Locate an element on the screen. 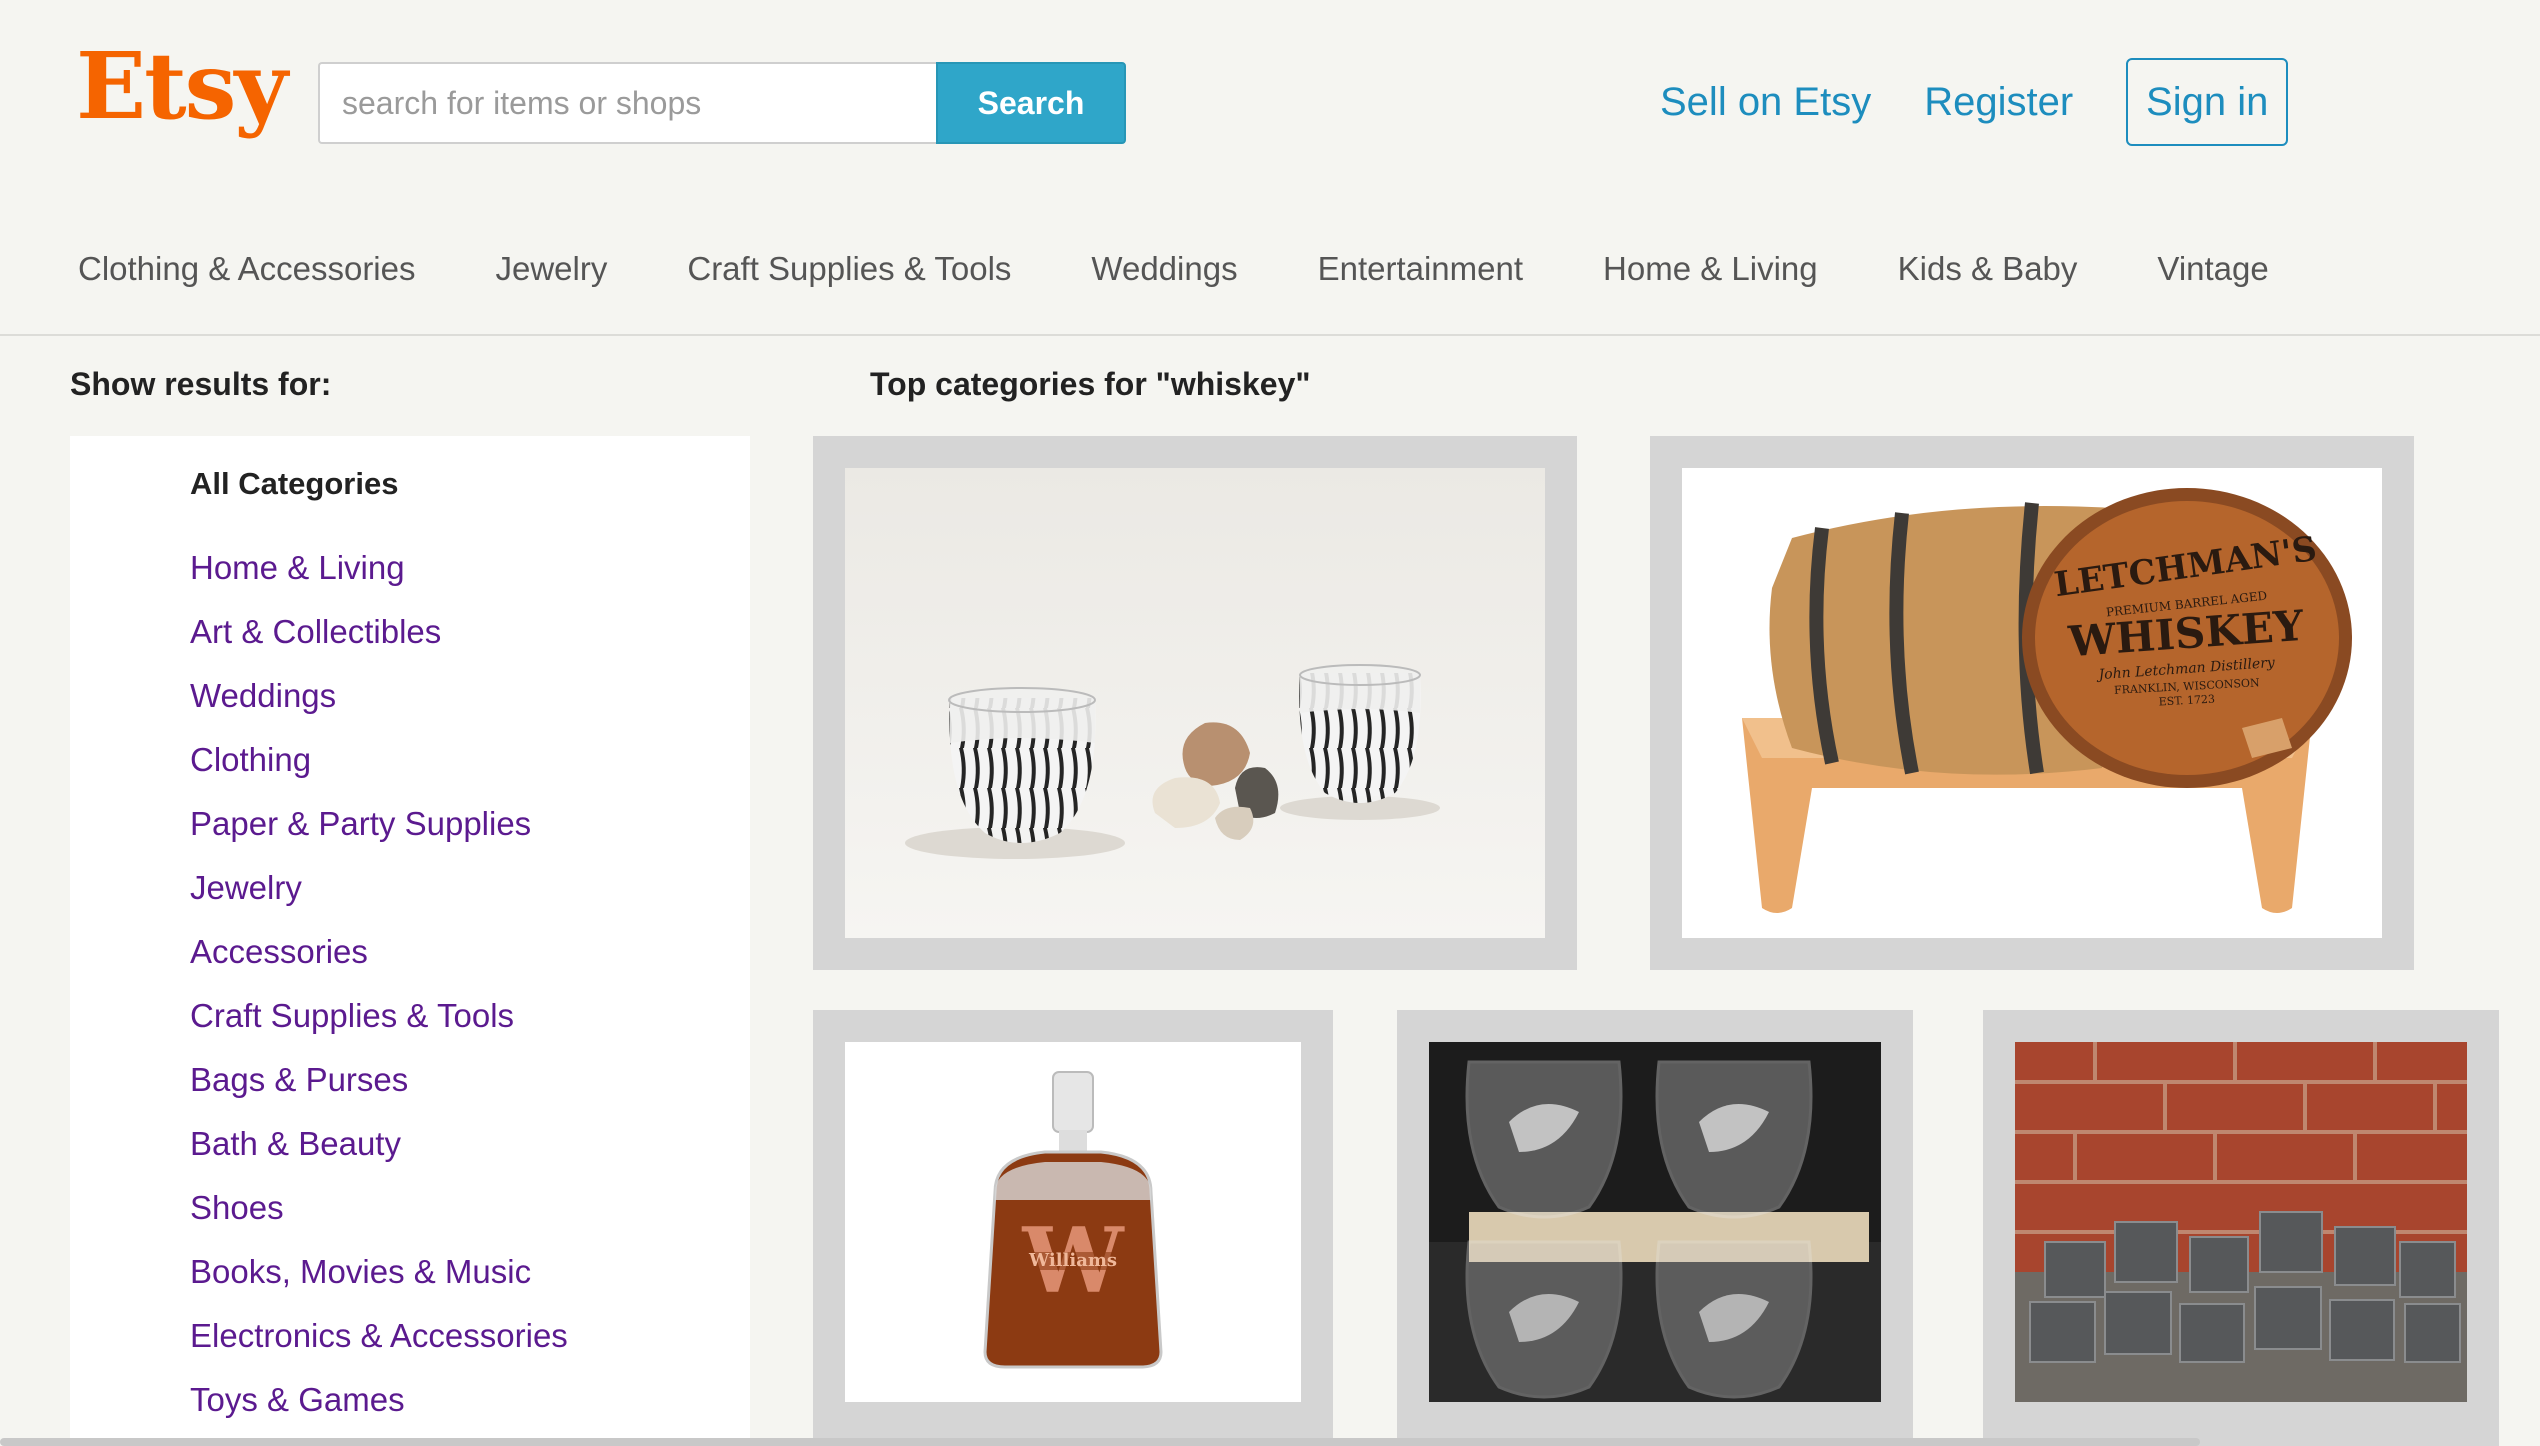  nav-item-vintage: Vintage is located at coordinates (2212, 269).